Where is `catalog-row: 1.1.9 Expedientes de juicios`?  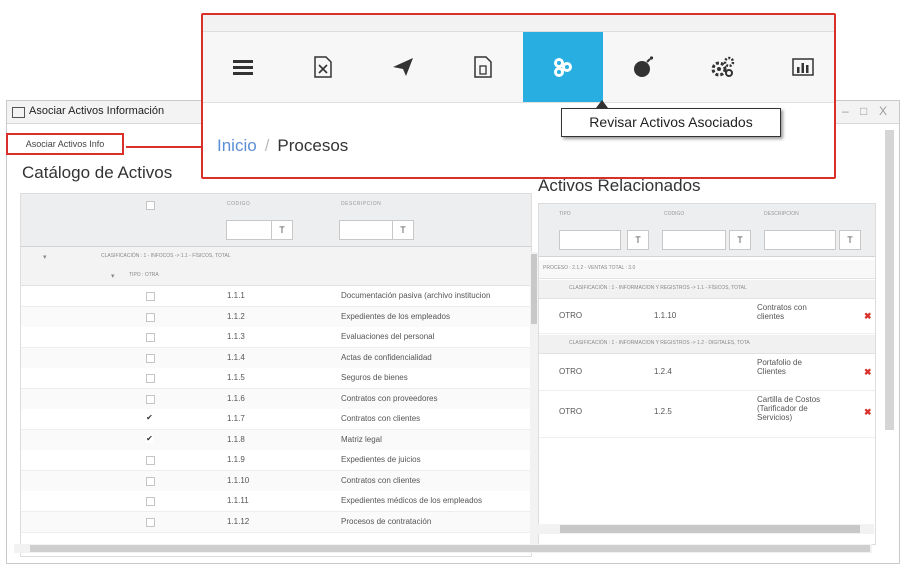
catalog-row: 1.1.9 Expedientes de juicios is located at coordinates (276, 460).